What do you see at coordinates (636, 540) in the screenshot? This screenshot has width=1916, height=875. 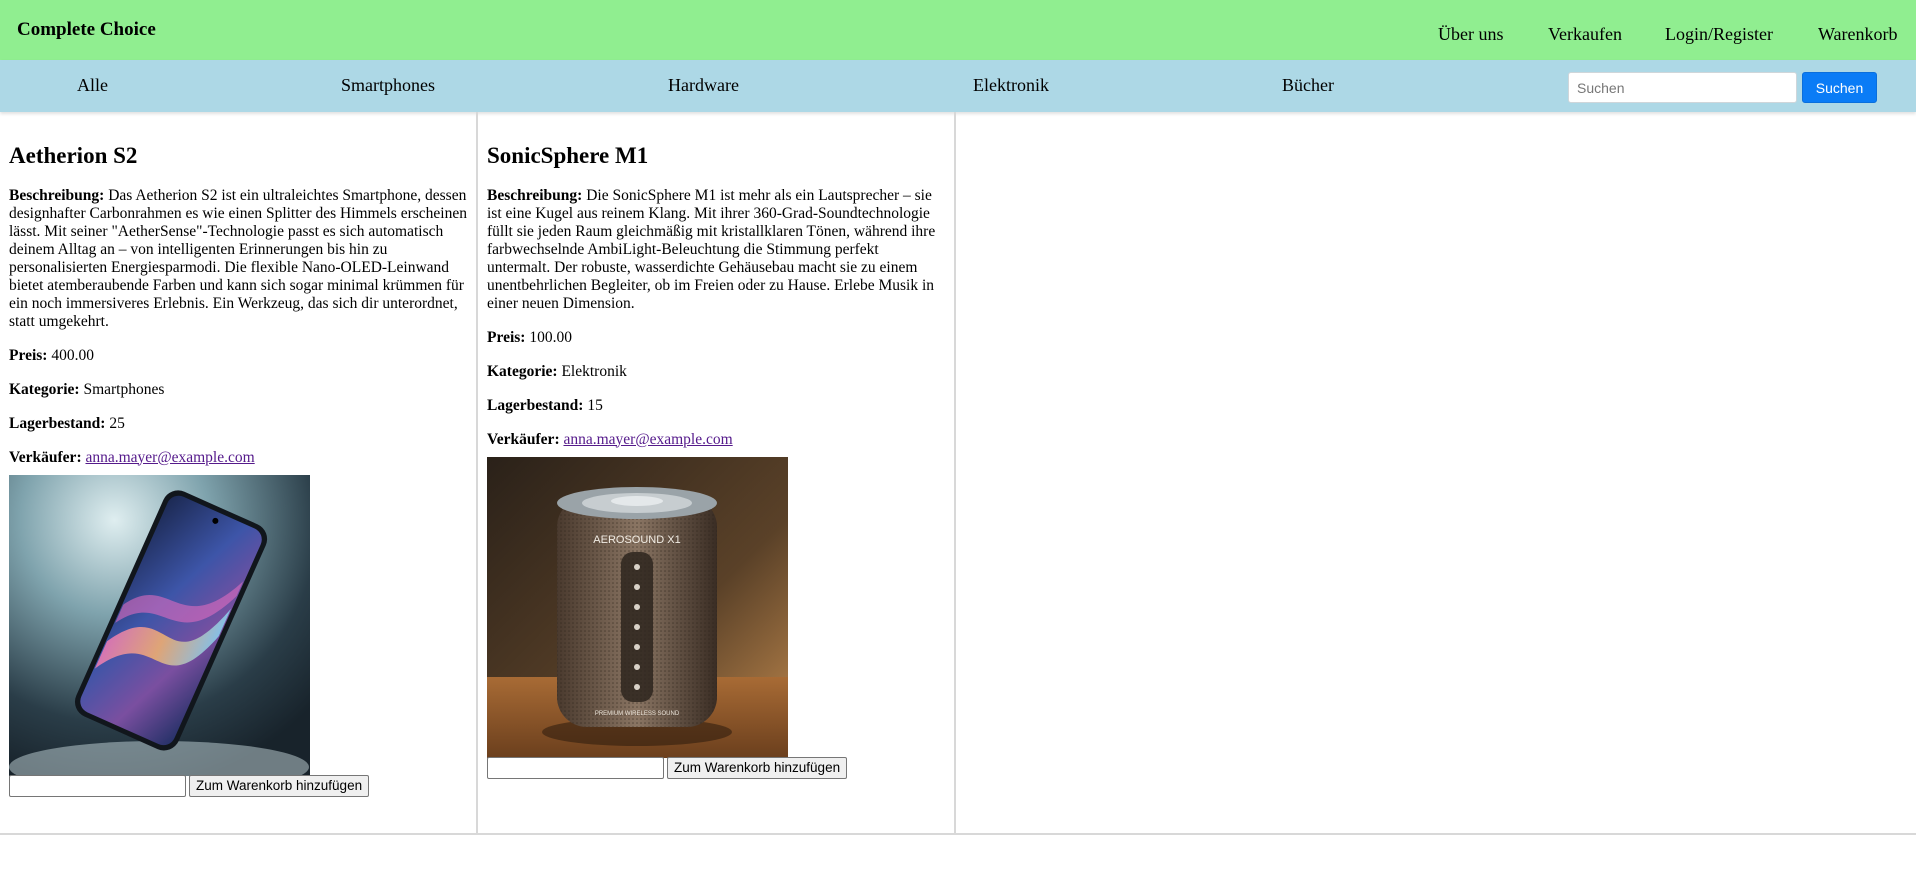 I see `speaker-brand-text: AEROSOUND X1` at bounding box center [636, 540].